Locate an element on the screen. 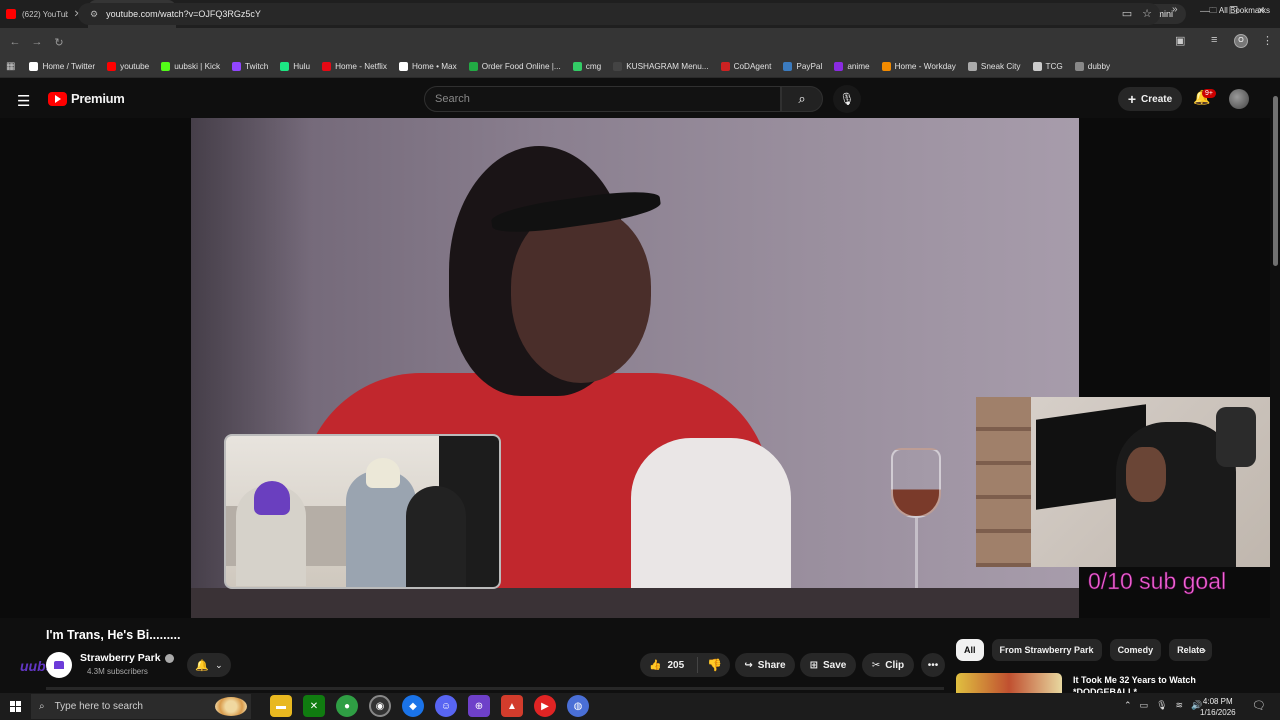 This screenshot has height=720, width=1280. save-button: ⊞ Save is located at coordinates (828, 665).